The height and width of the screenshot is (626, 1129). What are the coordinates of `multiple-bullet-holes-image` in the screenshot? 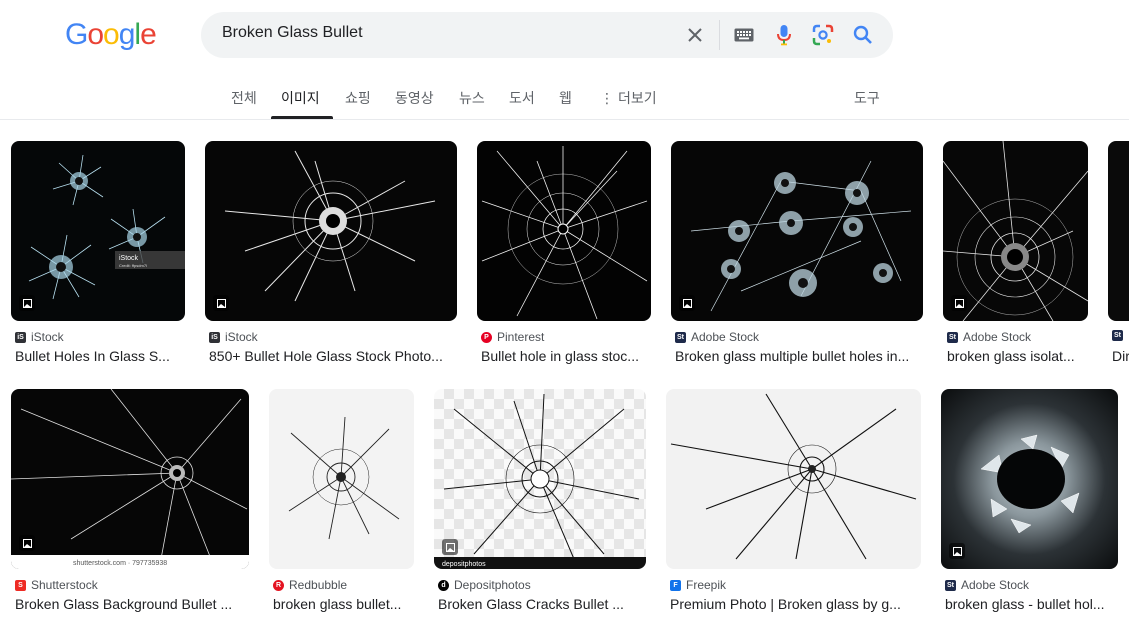 It's located at (801, 236).